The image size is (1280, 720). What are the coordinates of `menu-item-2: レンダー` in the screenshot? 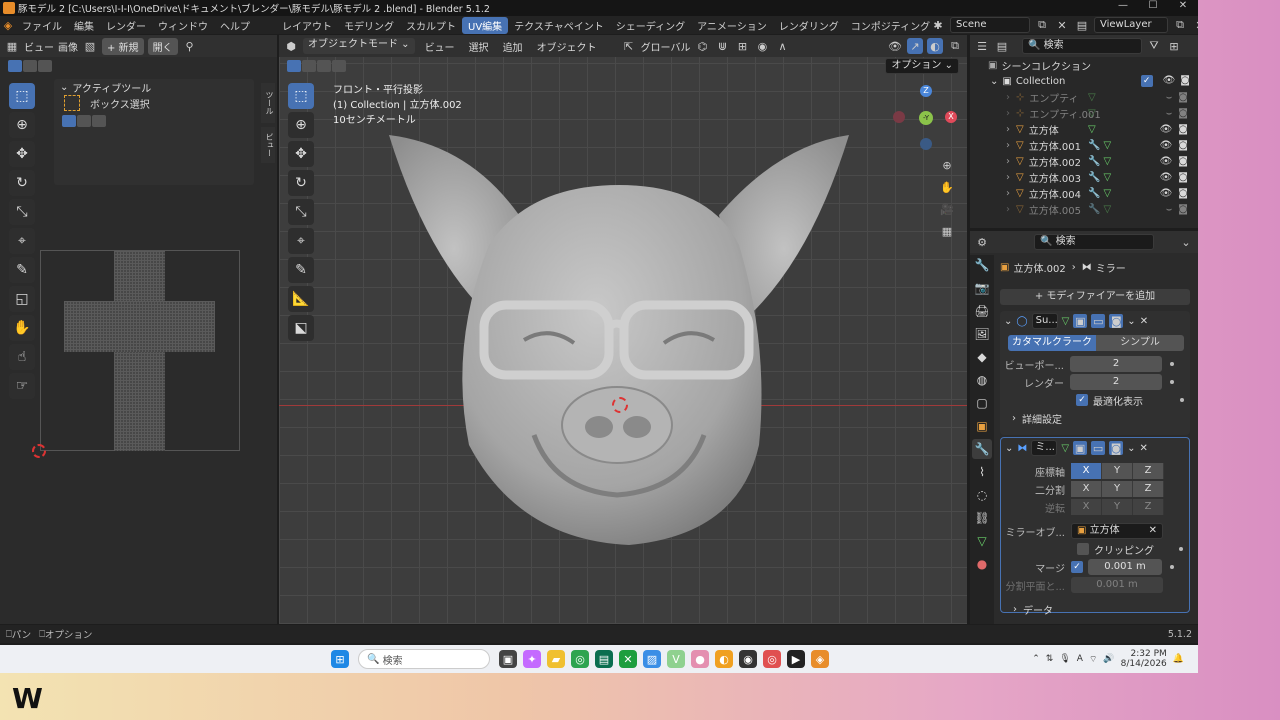 It's located at (126, 25).